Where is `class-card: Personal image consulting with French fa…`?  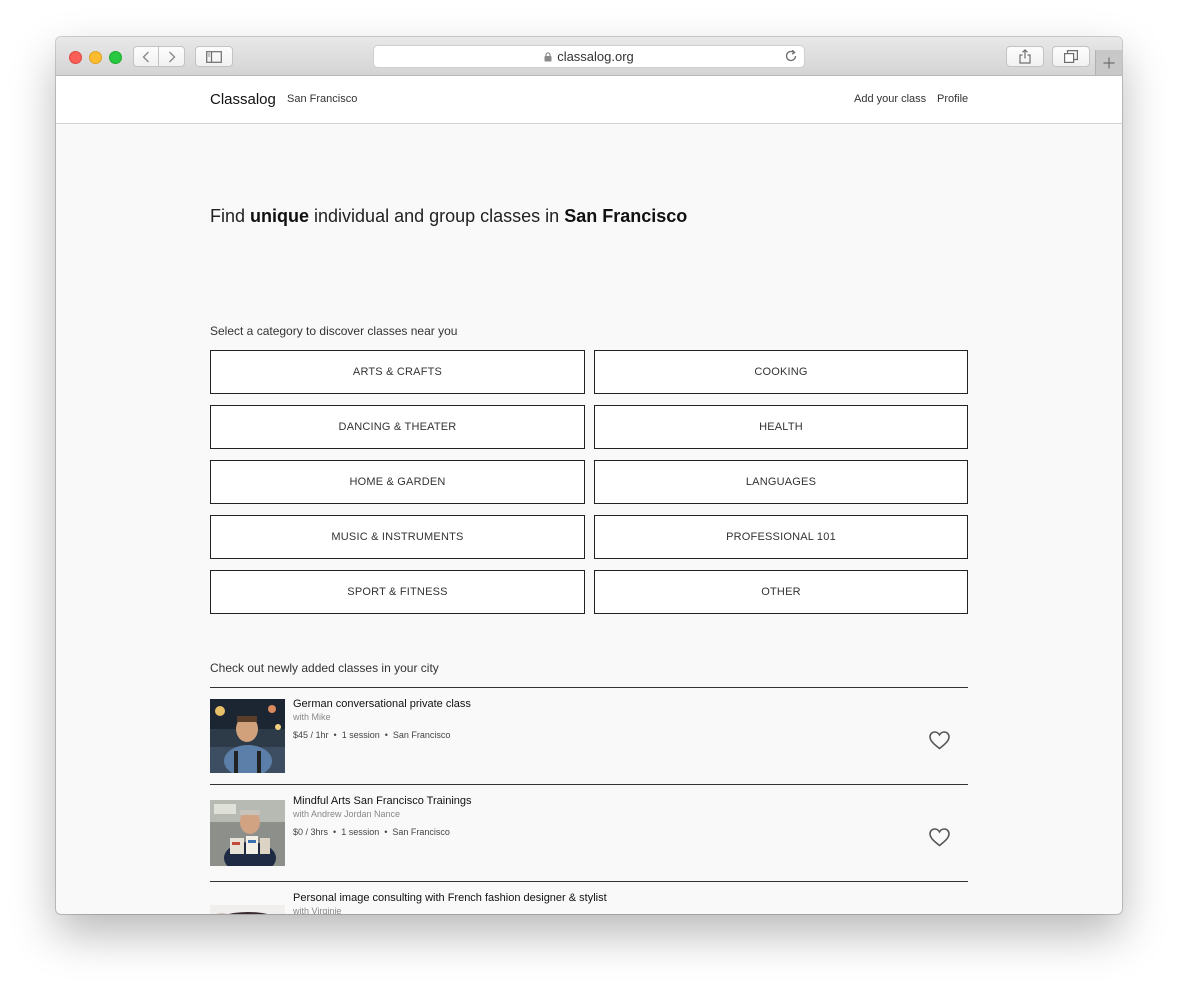
class-card: Personal image consulting with French fa… is located at coordinates (589, 897).